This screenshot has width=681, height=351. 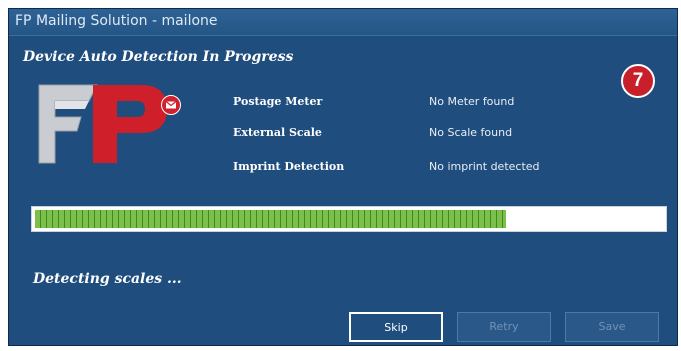 I want to click on window-title: FP Mailing Solution - mailone, so click(x=116, y=21).